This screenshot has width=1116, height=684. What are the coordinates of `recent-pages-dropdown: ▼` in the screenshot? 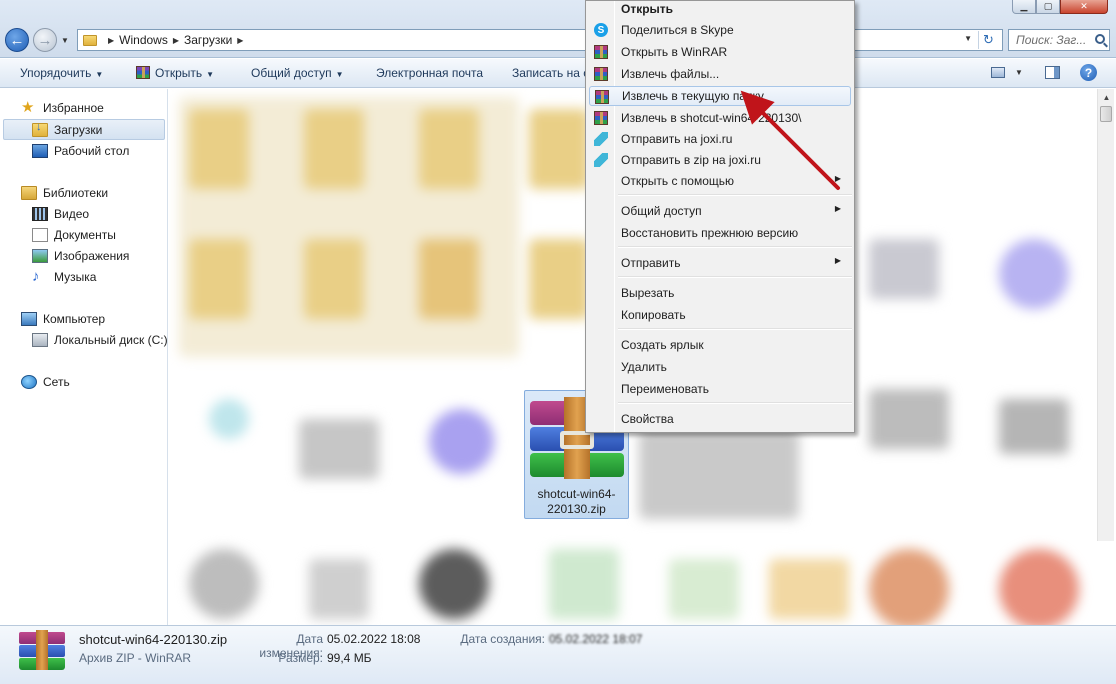 It's located at (65, 40).